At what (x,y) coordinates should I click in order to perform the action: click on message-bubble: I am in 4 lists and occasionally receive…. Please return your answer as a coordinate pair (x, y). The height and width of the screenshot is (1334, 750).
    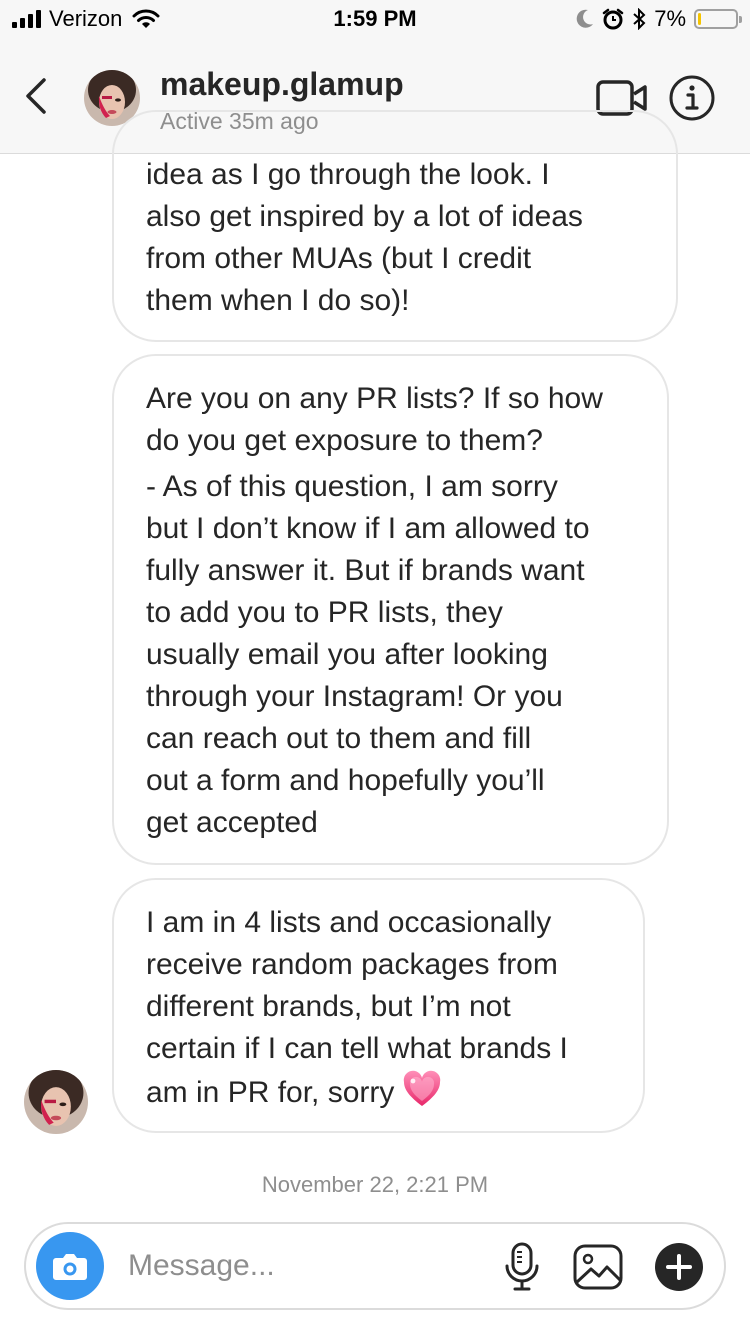
    Looking at the image, I should click on (378, 1005).